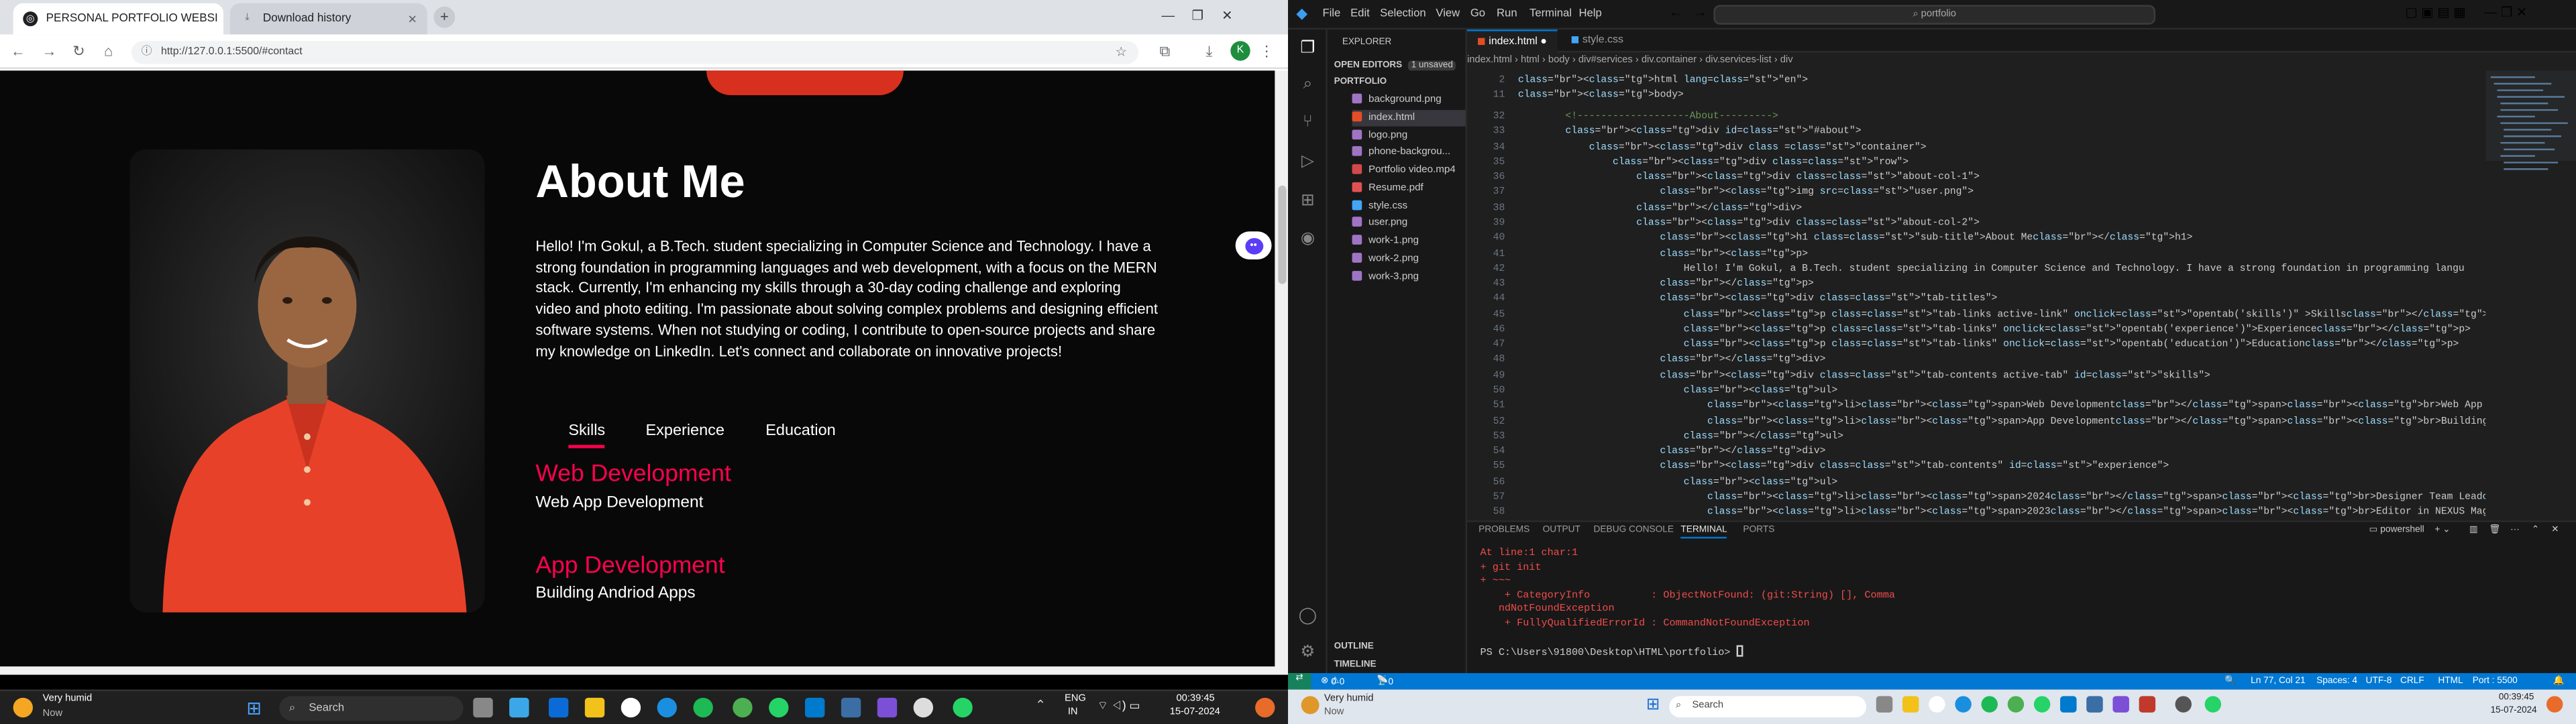 The width and height of the screenshot is (2576, 724). I want to click on weather-icon, so click(23, 707).